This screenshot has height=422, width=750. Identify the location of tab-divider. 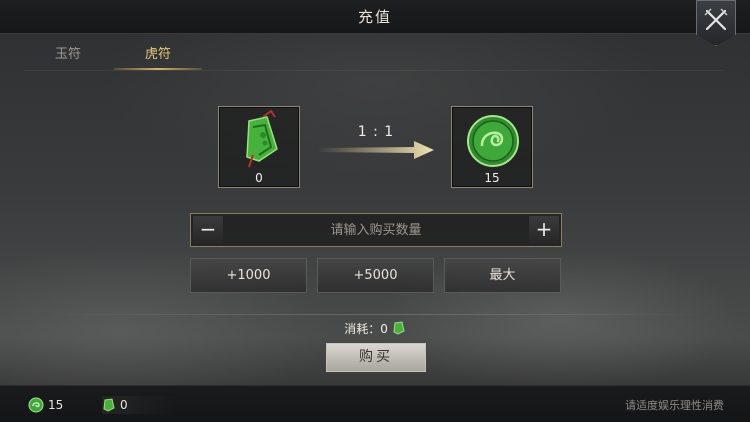
(374, 70).